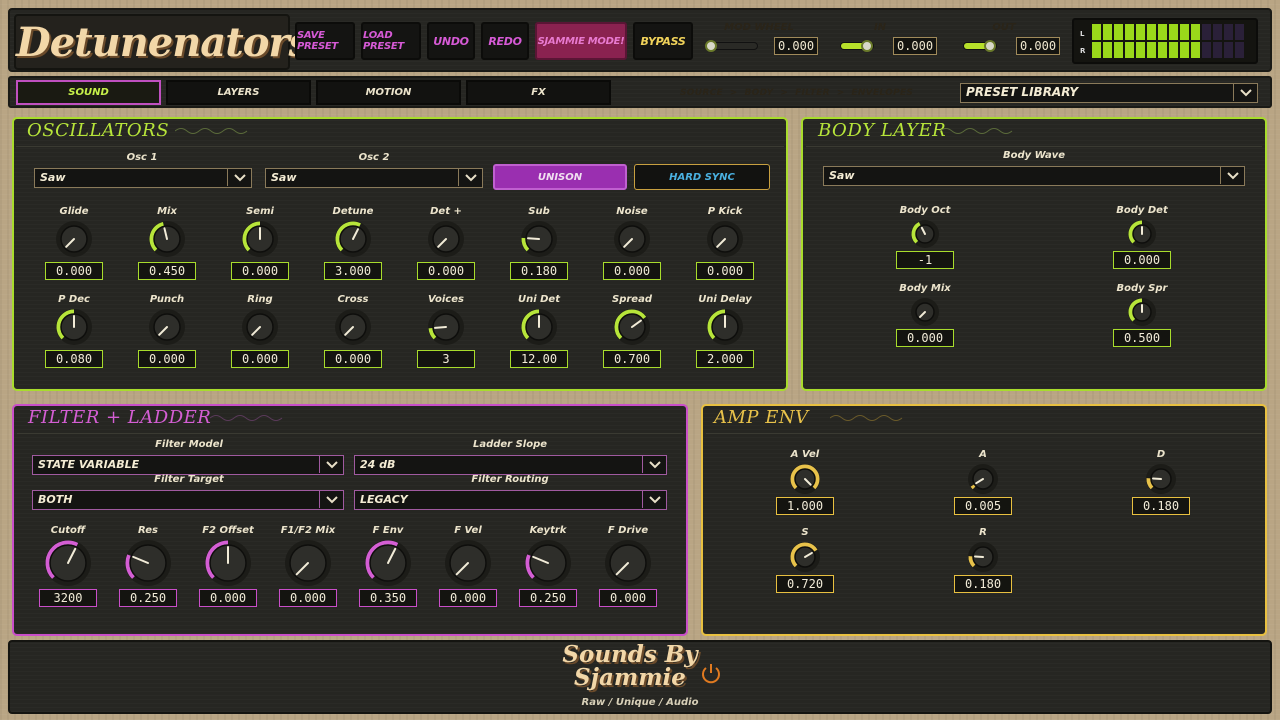  I want to click on knob-body-oct: Body Oct -1, so click(925, 237).